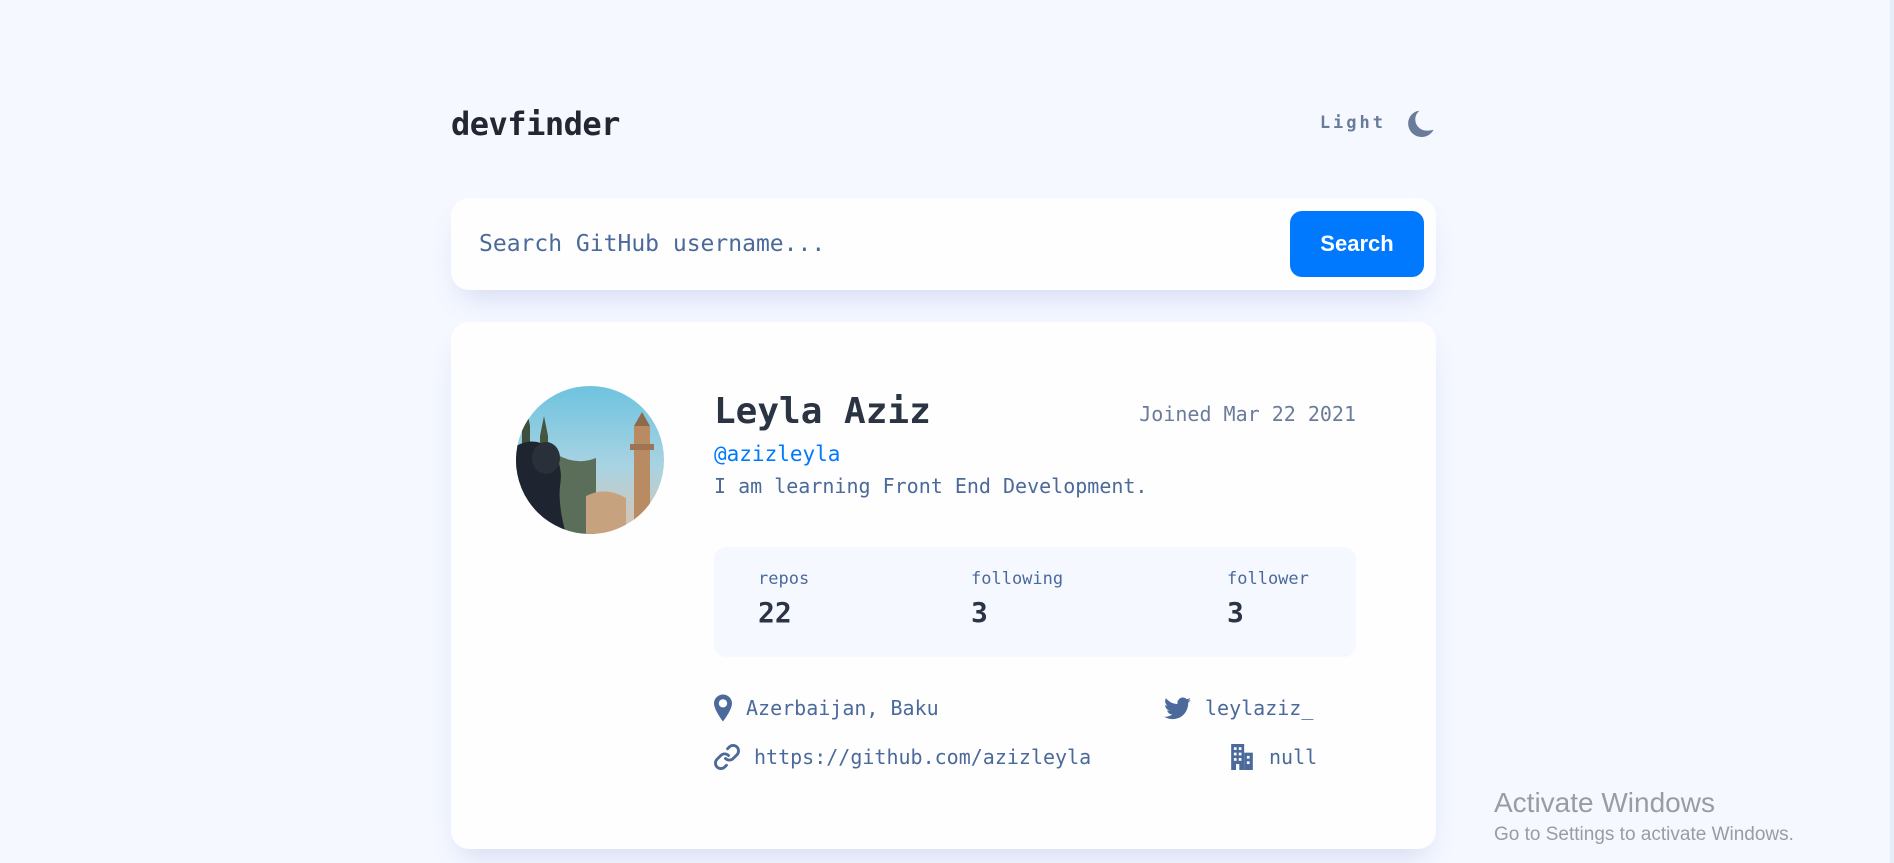 The height and width of the screenshot is (863, 1894). Describe the element at coordinates (590, 460) in the screenshot. I see `avatar` at that location.